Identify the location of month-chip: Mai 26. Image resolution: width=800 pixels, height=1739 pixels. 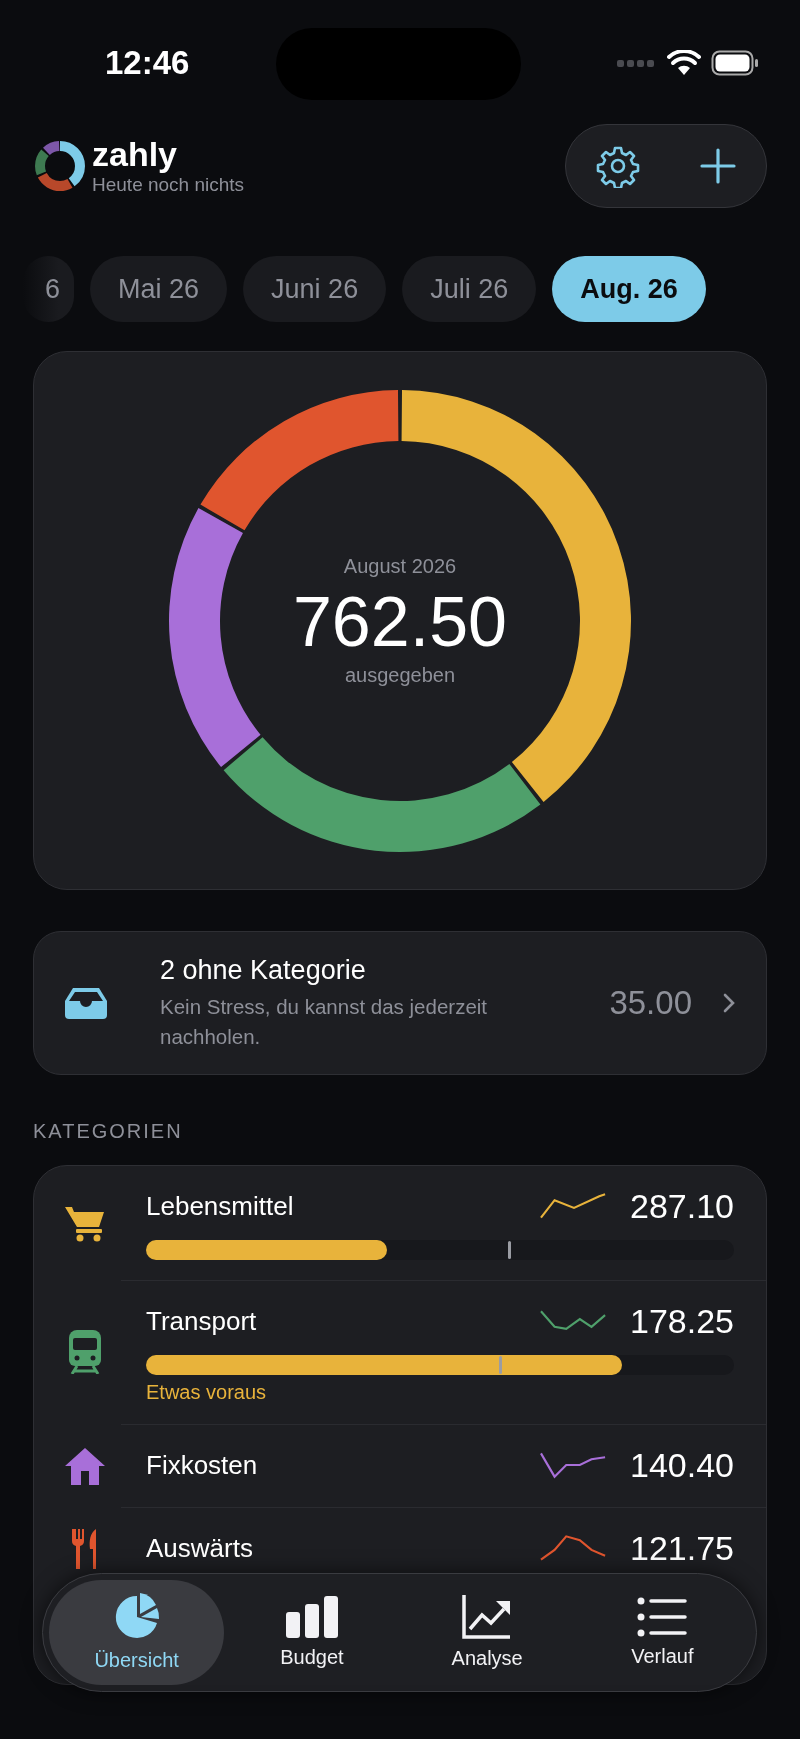
(159, 289).